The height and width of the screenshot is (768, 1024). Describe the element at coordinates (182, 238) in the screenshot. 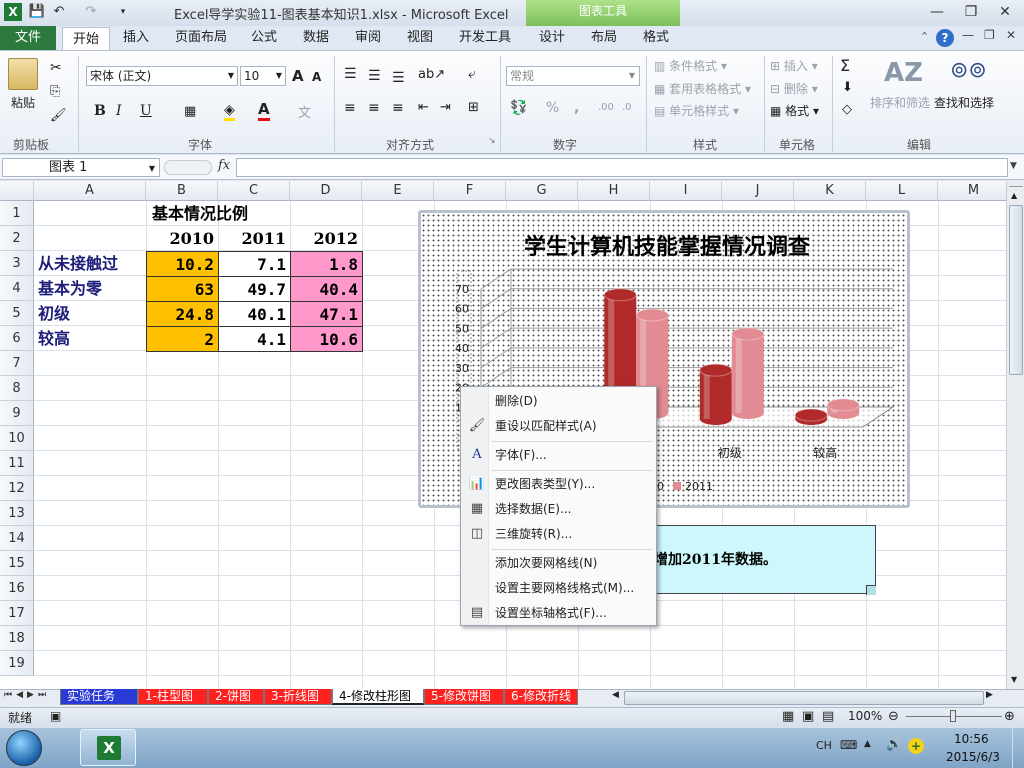

I see `year-header-2010: 2010` at that location.